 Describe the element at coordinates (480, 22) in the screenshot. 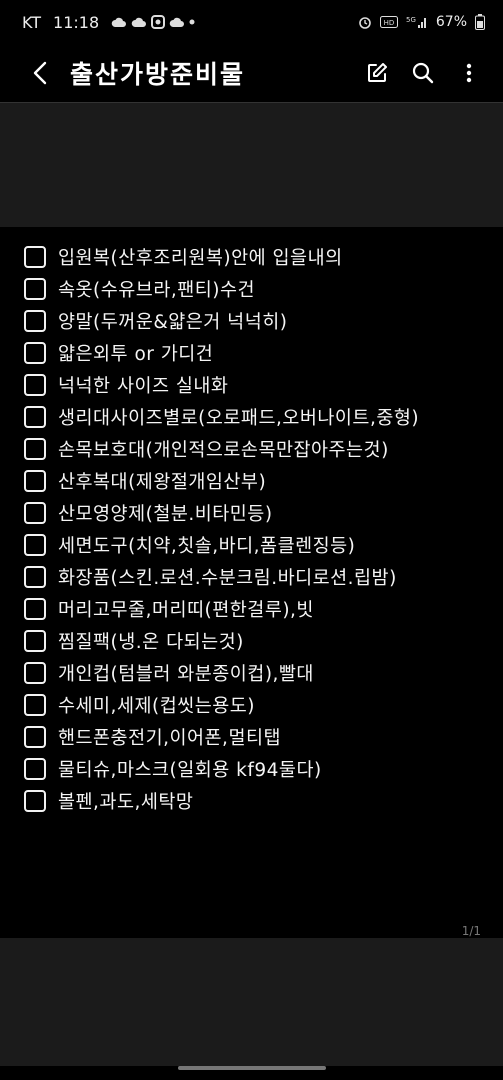

I see `battery-icon` at that location.